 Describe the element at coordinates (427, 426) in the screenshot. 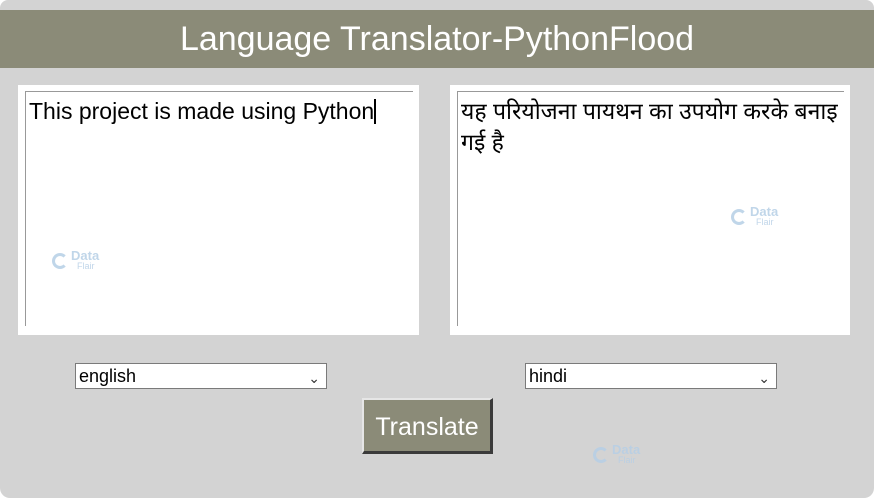

I see `translate-button: Translate` at that location.